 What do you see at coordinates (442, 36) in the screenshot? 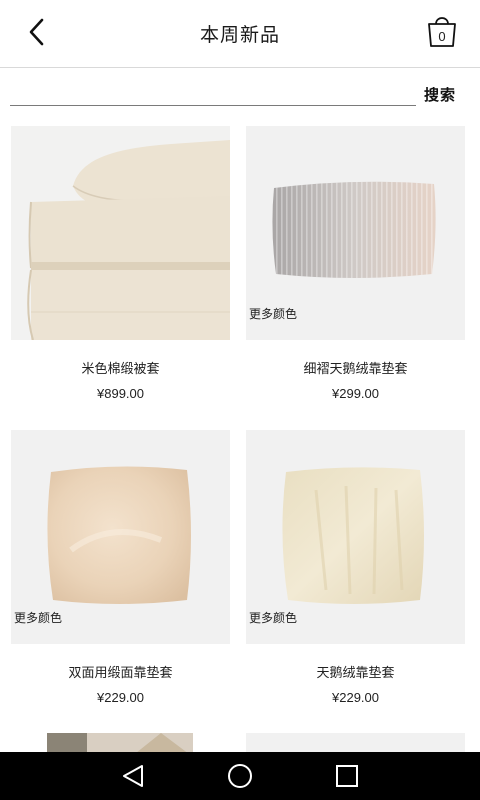
I see `cart-count-badge: 0` at bounding box center [442, 36].